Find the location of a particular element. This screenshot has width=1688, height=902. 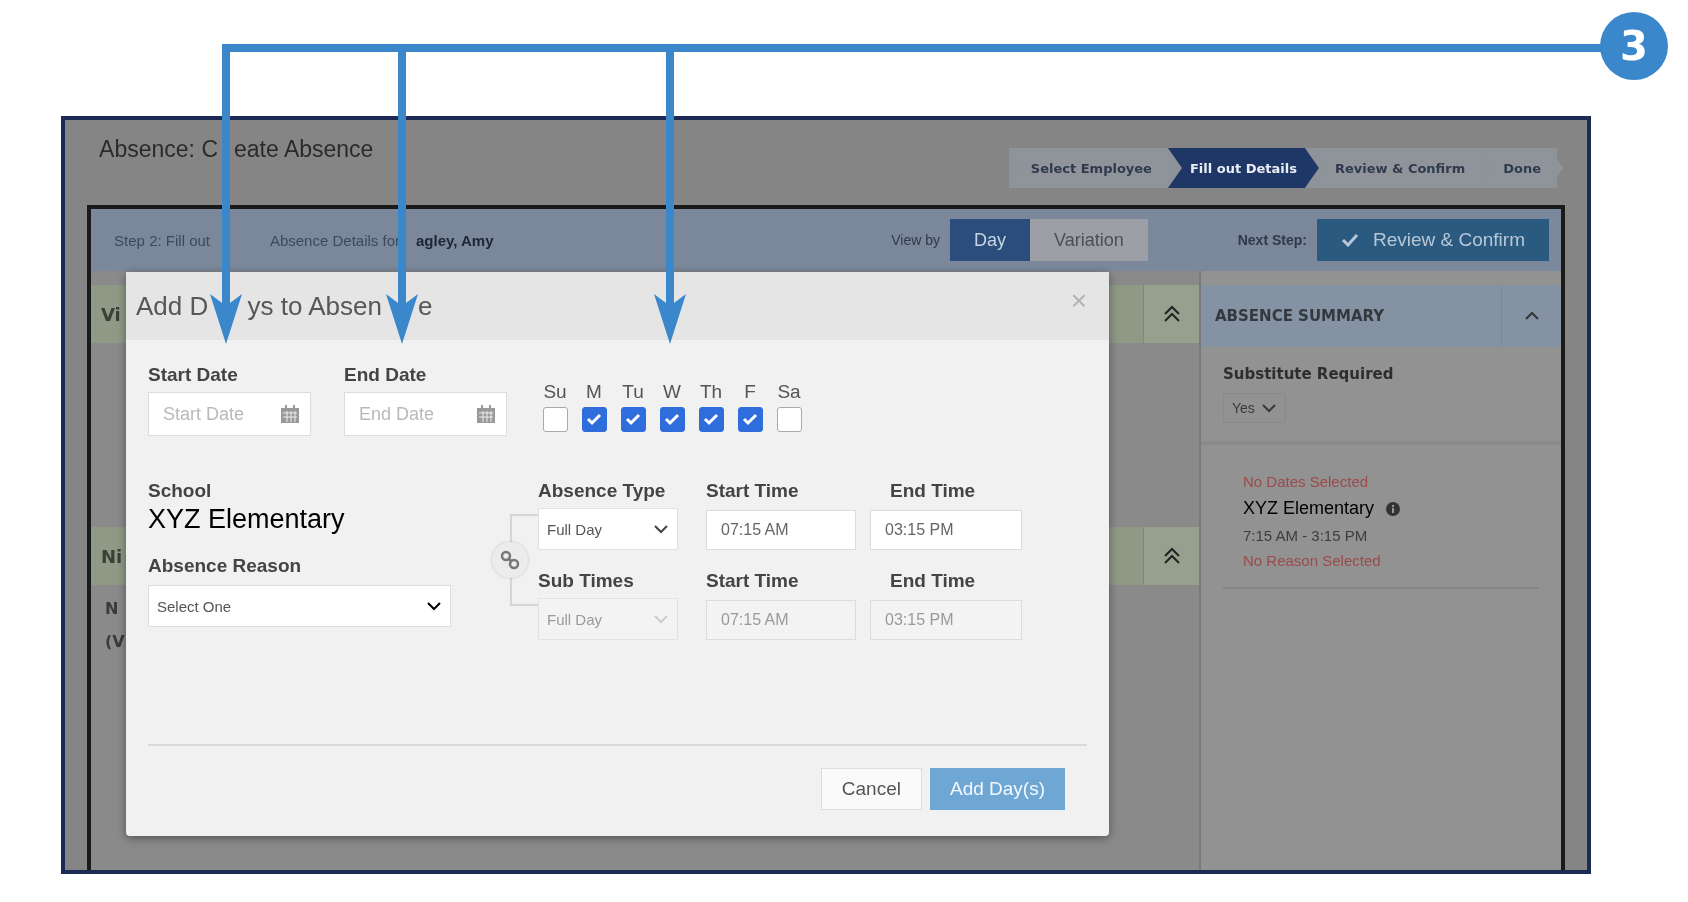

page-title: Absence: C is located at coordinates (158, 148).